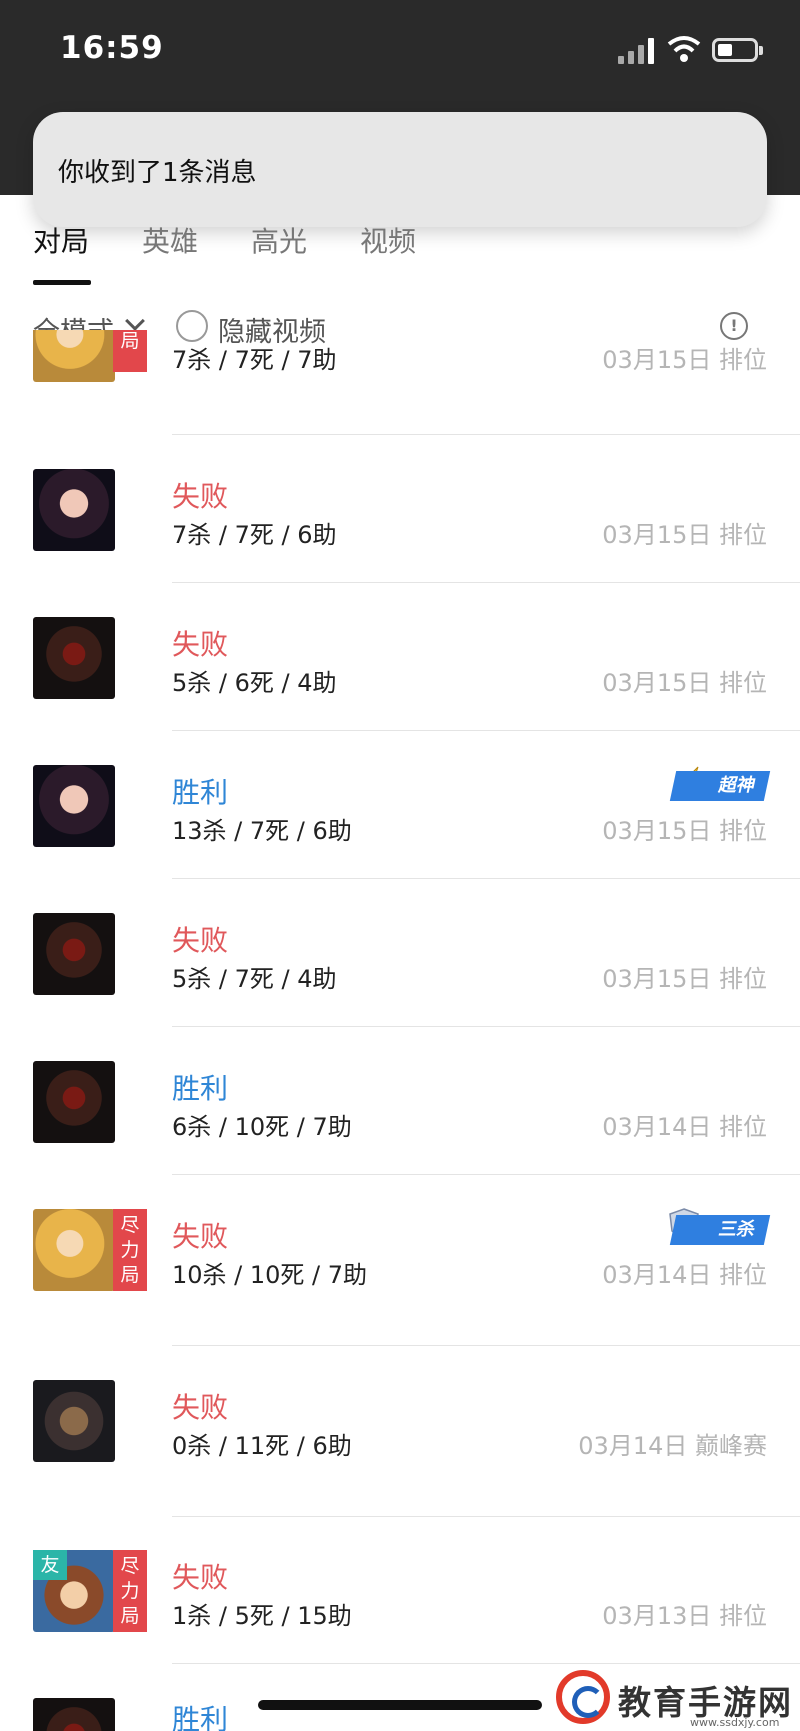  I want to click on kda-text: 5杀 / 6死 / 4助, so click(254, 683).